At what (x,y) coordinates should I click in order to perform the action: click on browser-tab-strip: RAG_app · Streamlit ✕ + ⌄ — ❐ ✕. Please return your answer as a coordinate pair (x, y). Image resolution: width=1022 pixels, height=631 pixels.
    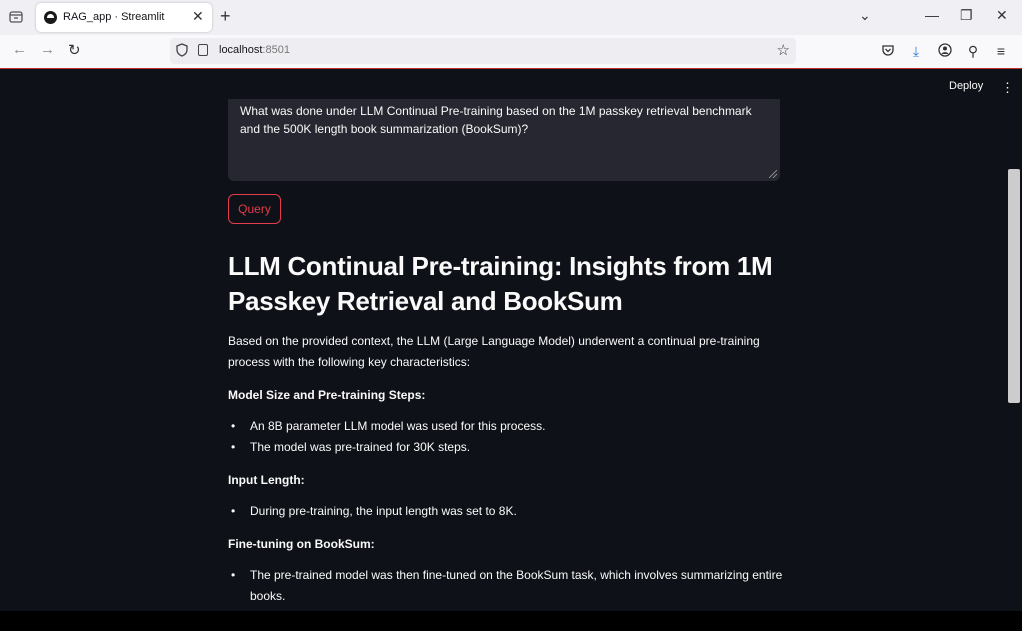
    Looking at the image, I should click on (511, 17).